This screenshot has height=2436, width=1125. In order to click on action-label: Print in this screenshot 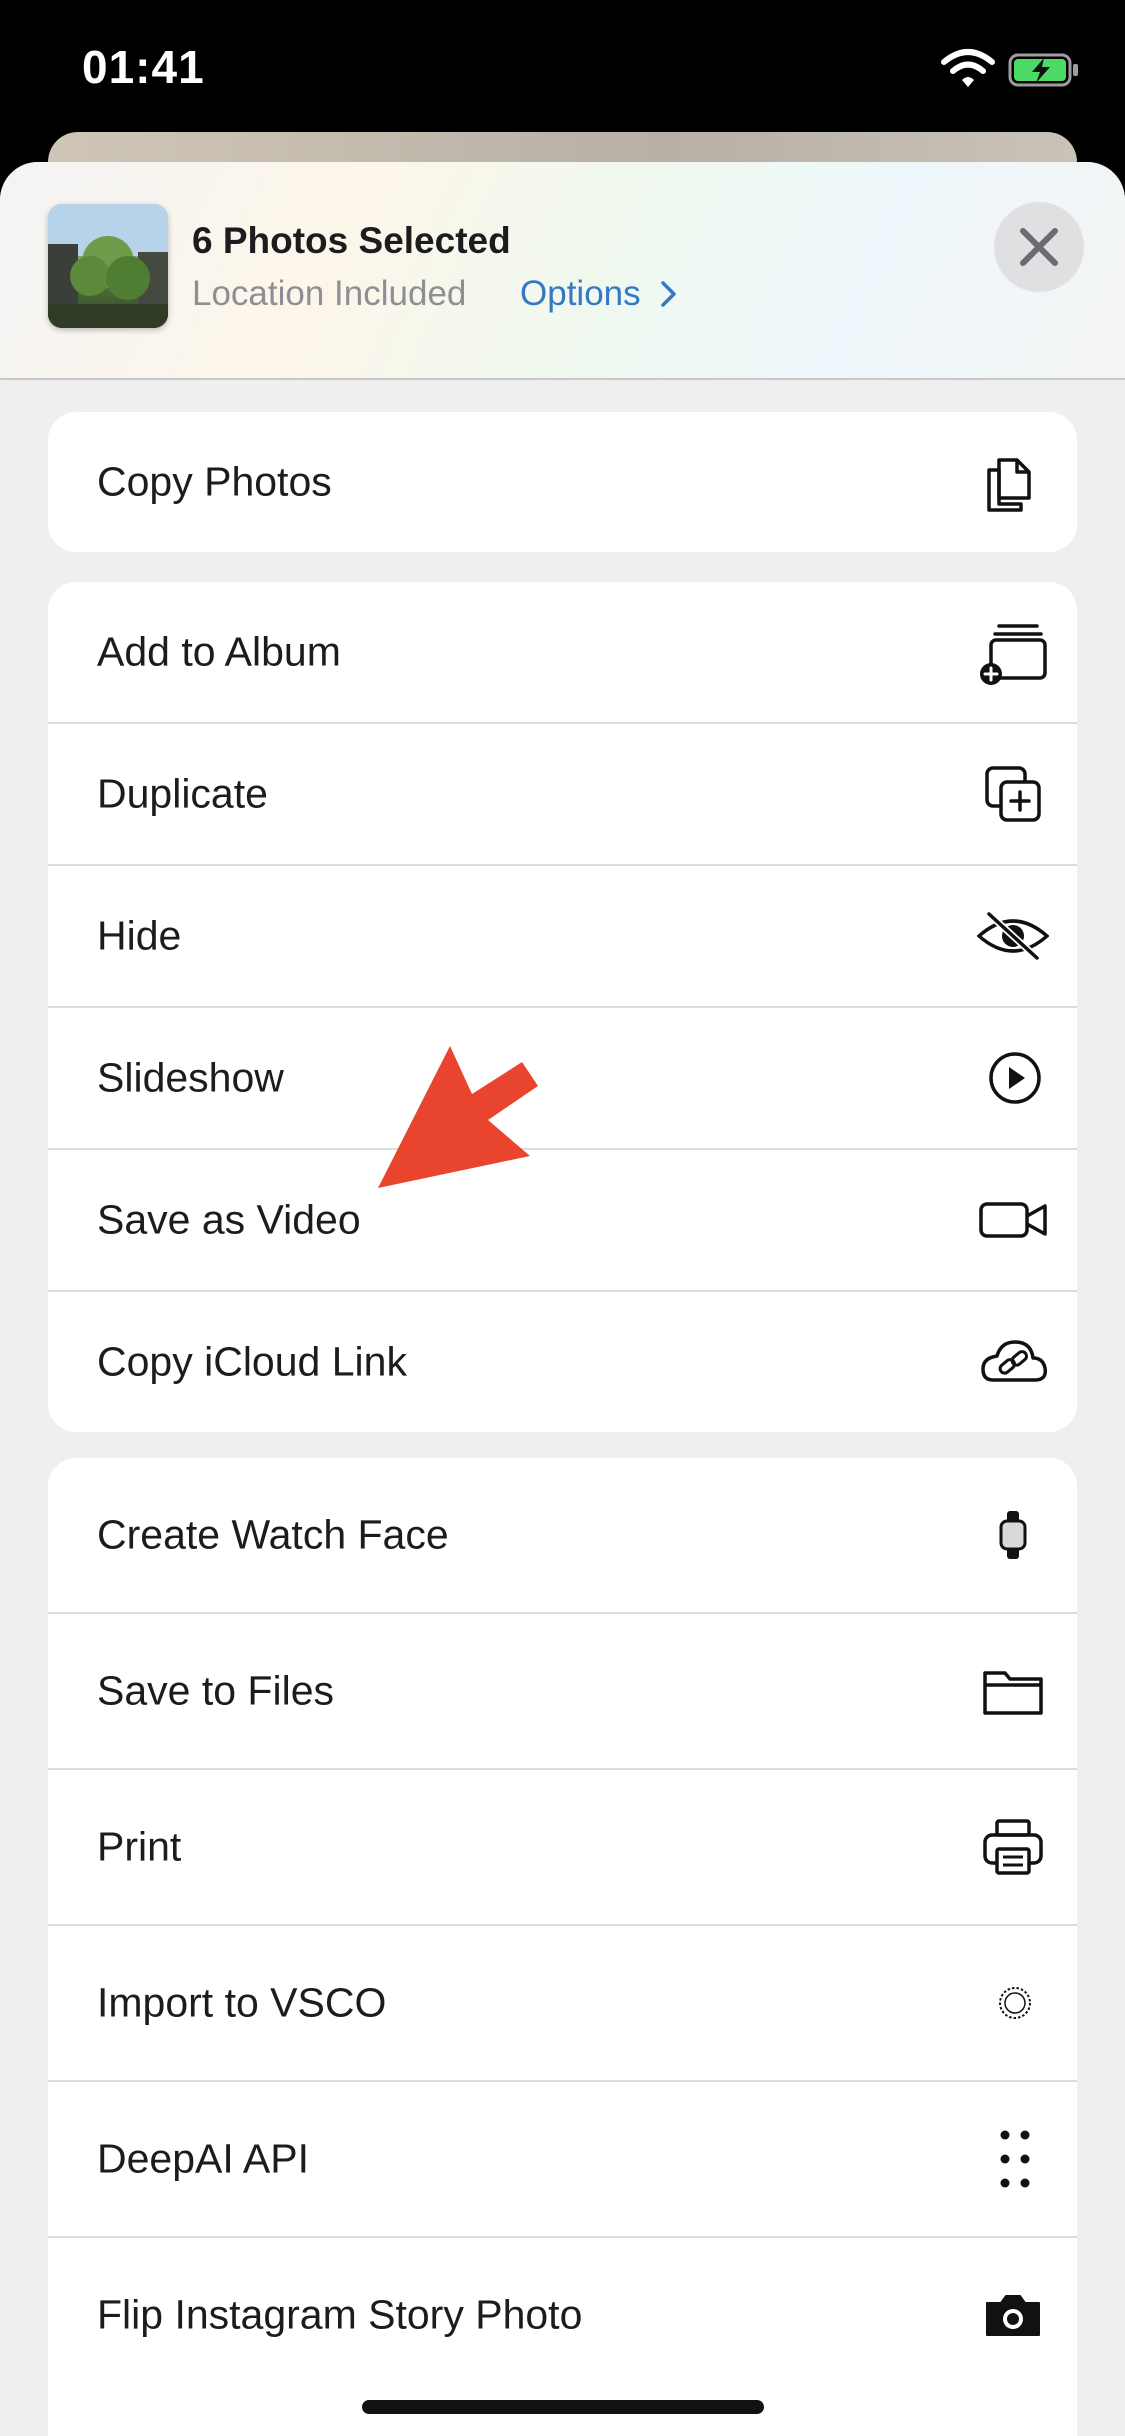, I will do `click(139, 1846)`.